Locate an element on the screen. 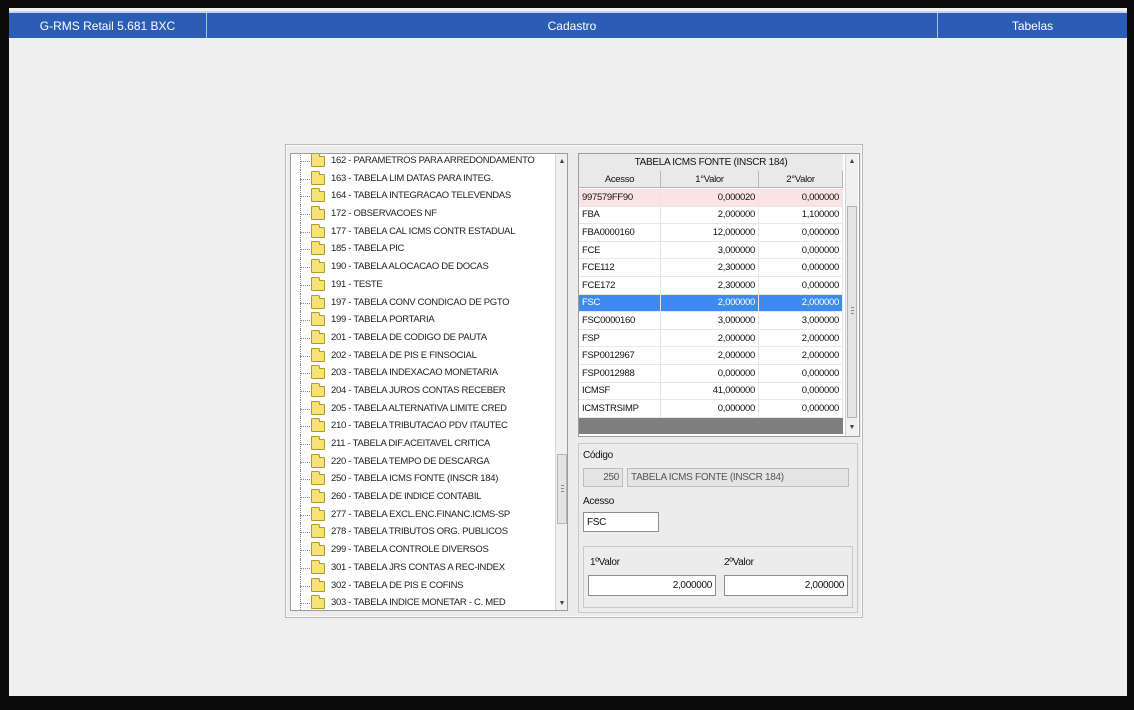 The height and width of the screenshot is (710, 1134). tree-item: 204 - TABELA JUROS CONTAS RECEBER is located at coordinates (422, 390).